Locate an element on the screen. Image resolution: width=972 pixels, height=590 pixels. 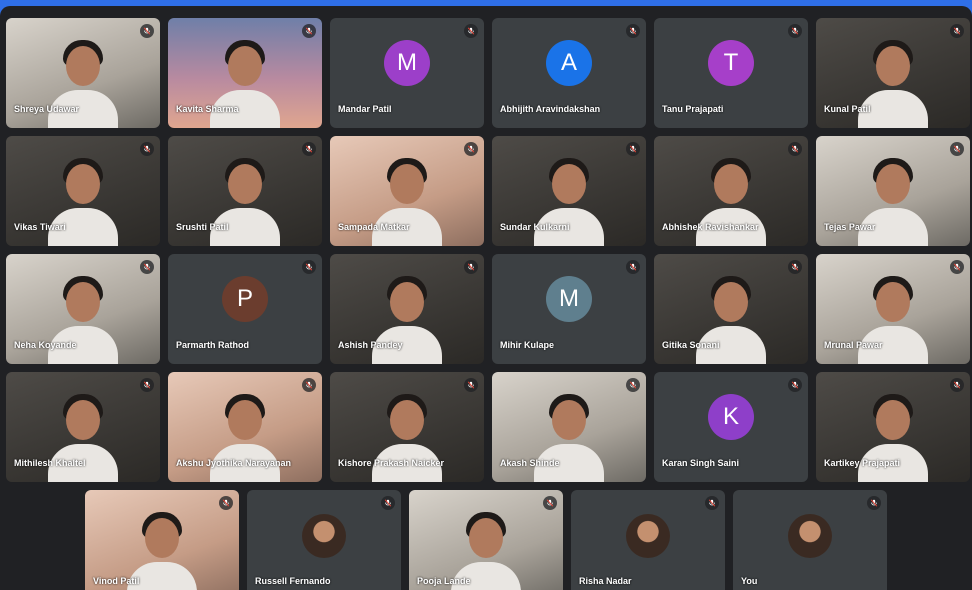
participant-tile: Mithilesh Khaltel is located at coordinates (83, 427).